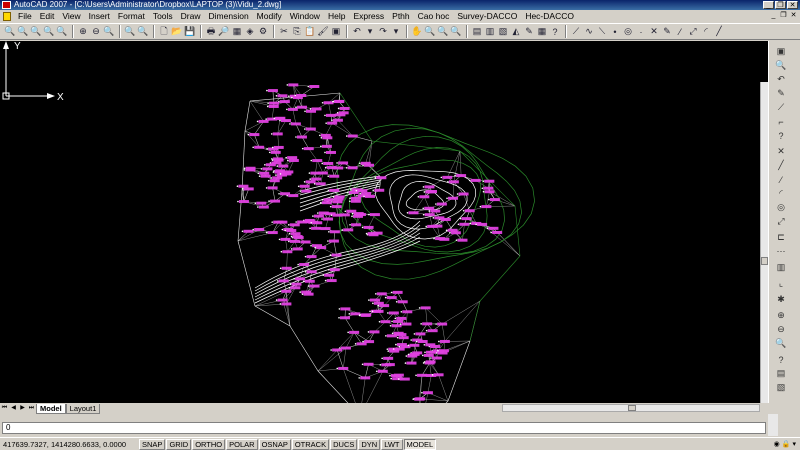  What do you see at coordinates (542, 32) in the screenshot?
I see `calculator-icon: ▦` at bounding box center [542, 32].